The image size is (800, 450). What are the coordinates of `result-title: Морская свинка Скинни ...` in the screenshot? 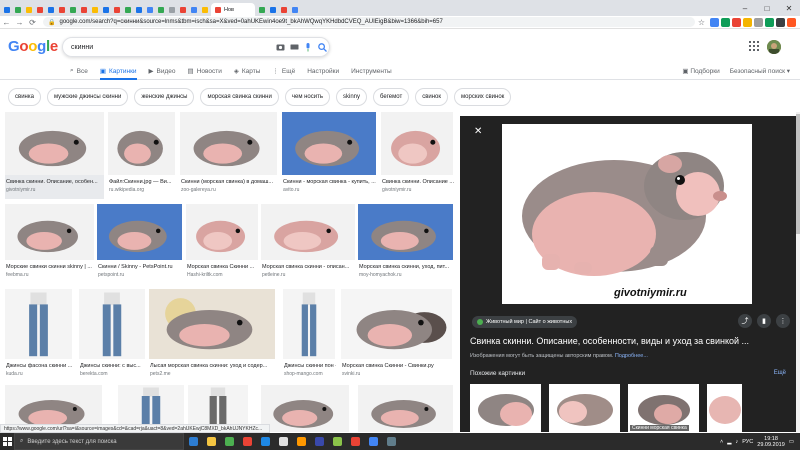 It's located at (223, 267).